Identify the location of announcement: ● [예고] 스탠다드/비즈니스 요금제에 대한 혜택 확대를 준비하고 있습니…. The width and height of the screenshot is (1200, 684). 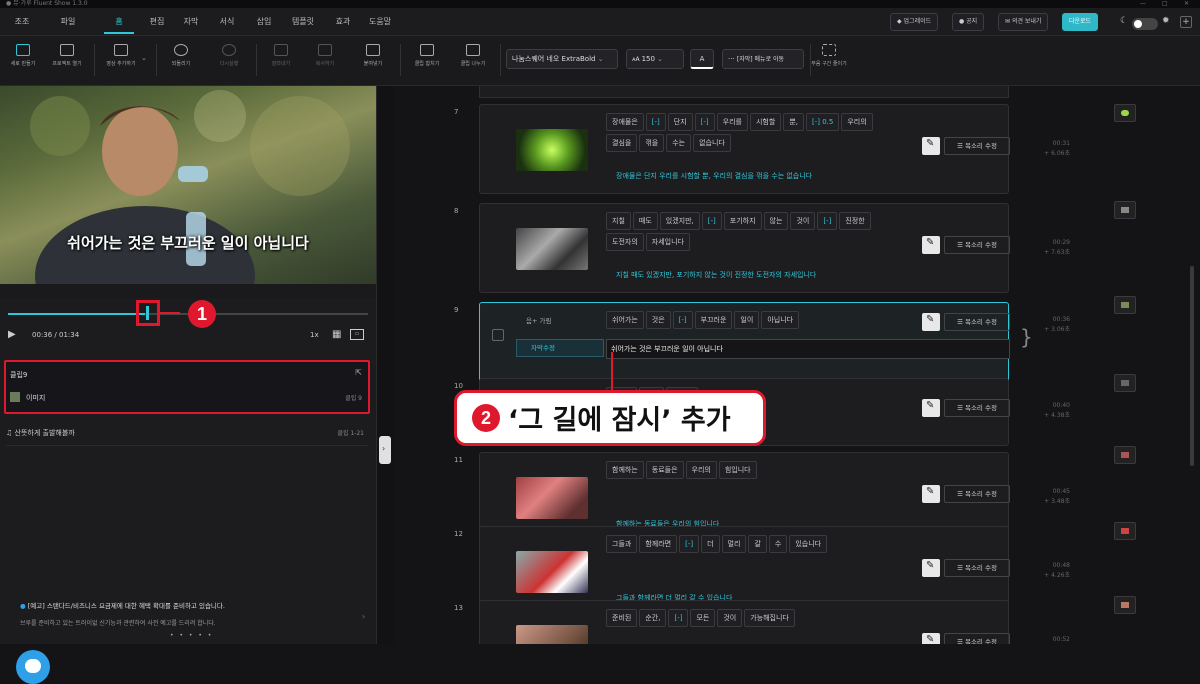
(195, 613).